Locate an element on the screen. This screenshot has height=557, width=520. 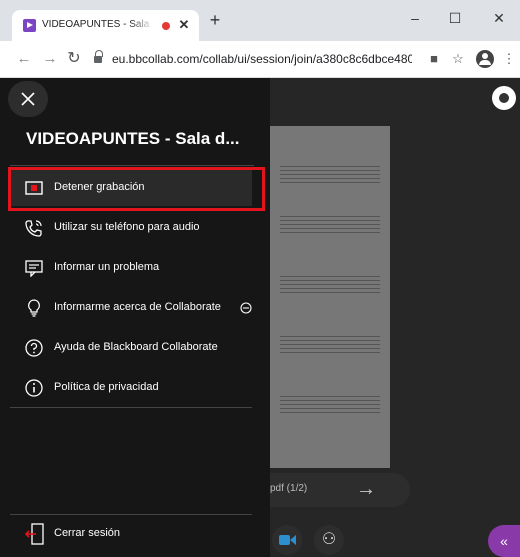
menu-item-phone-audio: Utilizar su teléfono para audio is located at coordinates (131, 228).